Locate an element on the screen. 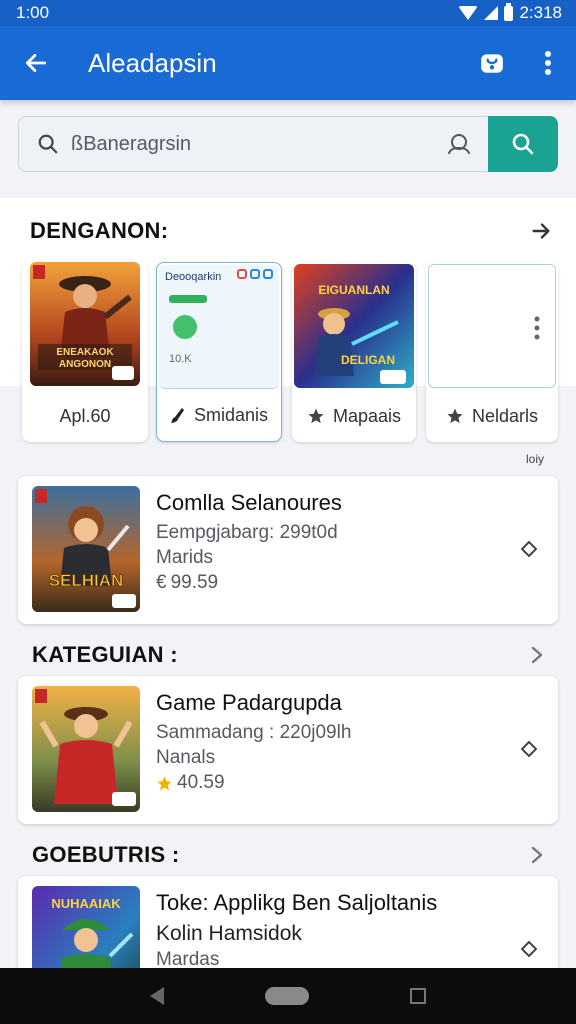  game-artwork is located at coordinates (86, 749).